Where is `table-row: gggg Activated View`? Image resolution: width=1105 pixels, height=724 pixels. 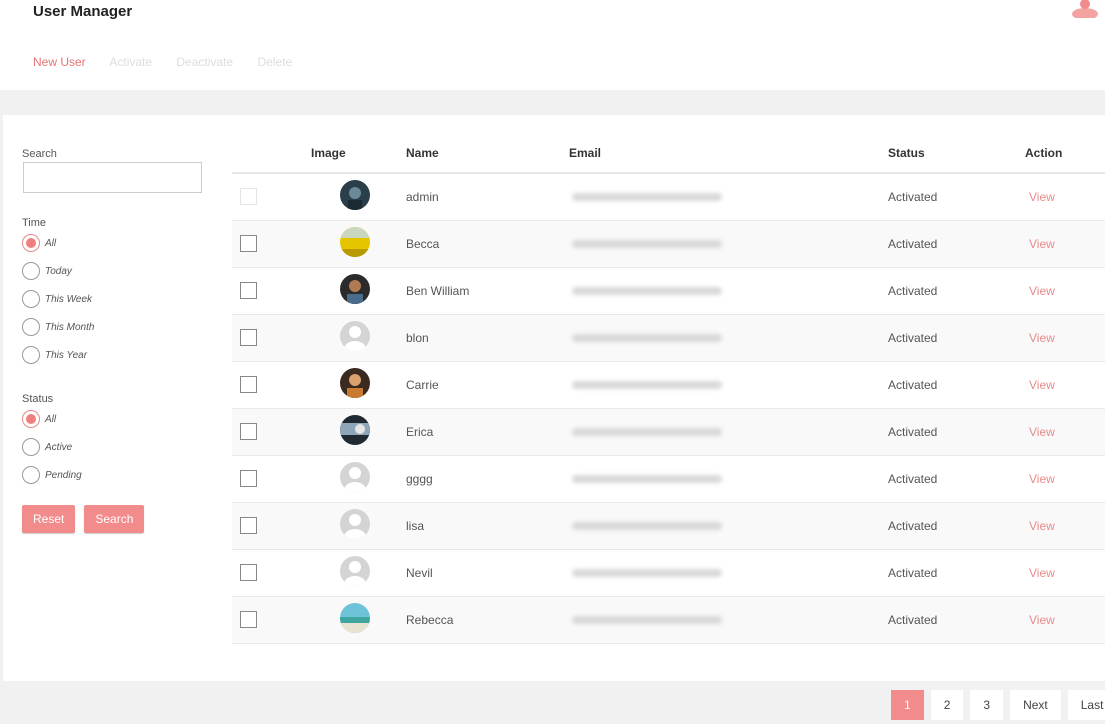
table-row: gggg Activated View is located at coordinates (668, 479).